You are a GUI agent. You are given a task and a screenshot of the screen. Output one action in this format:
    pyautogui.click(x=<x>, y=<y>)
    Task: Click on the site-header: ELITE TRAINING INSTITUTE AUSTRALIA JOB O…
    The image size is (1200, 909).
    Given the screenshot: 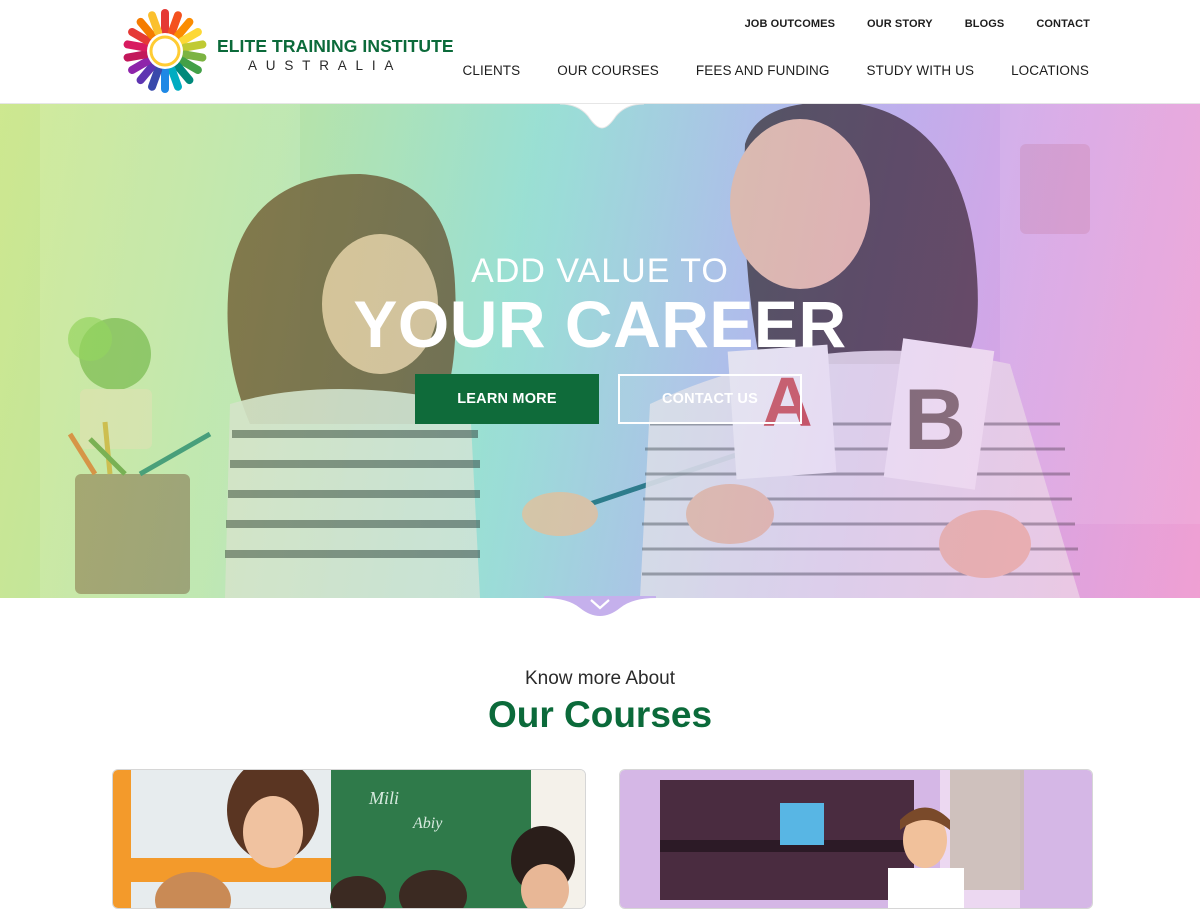 What is the action you would take?
    pyautogui.click(x=600, y=52)
    